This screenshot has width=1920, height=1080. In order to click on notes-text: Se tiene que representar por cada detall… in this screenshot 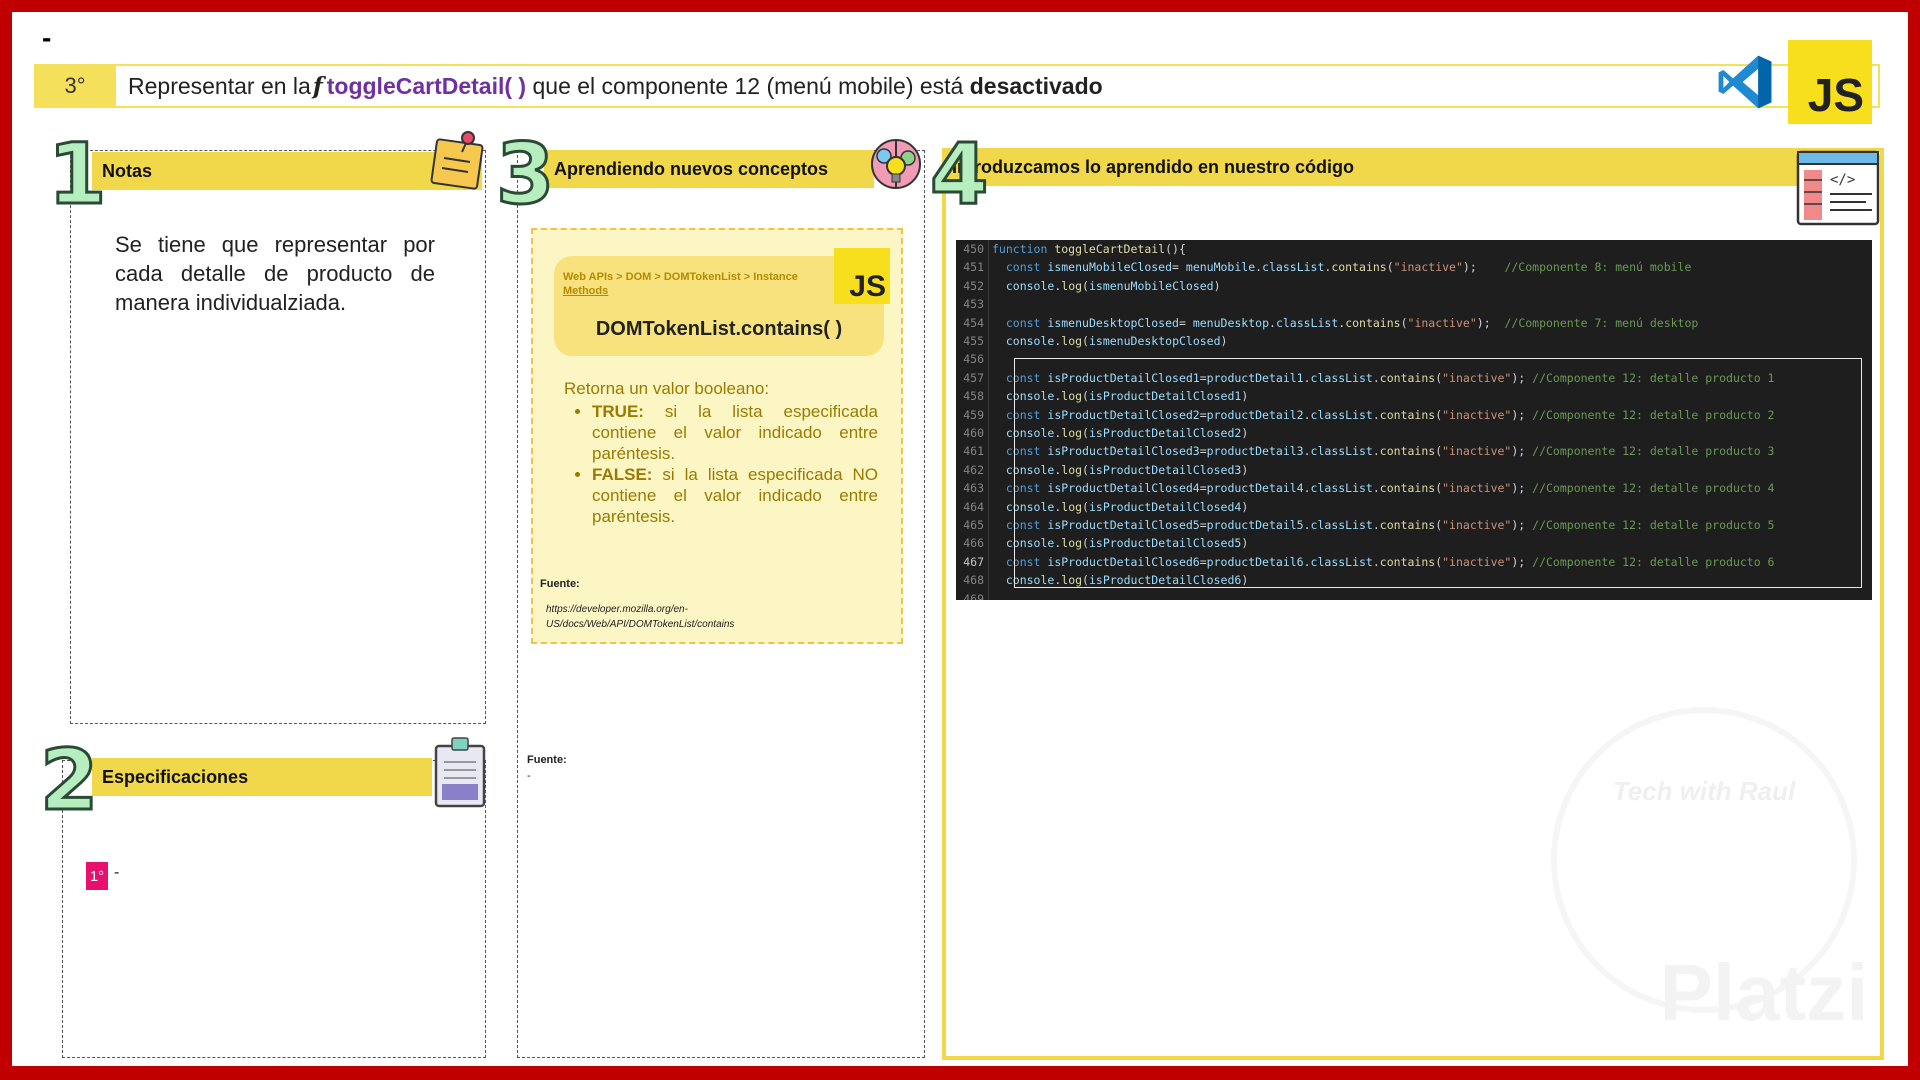, I will do `click(275, 273)`.